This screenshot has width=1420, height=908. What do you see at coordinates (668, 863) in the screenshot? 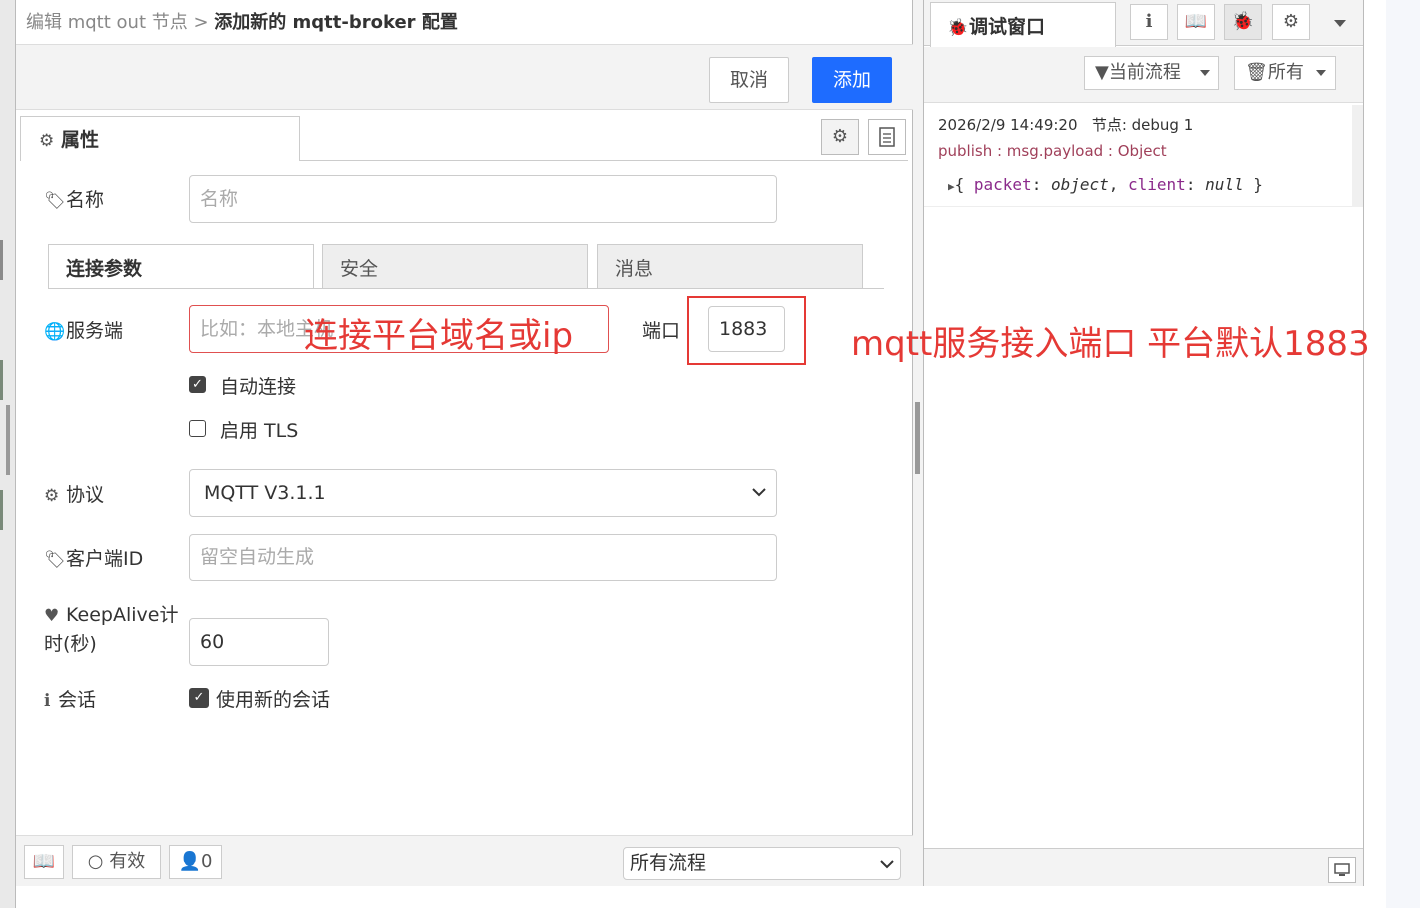
I see `scope-value: 所有流程` at bounding box center [668, 863].